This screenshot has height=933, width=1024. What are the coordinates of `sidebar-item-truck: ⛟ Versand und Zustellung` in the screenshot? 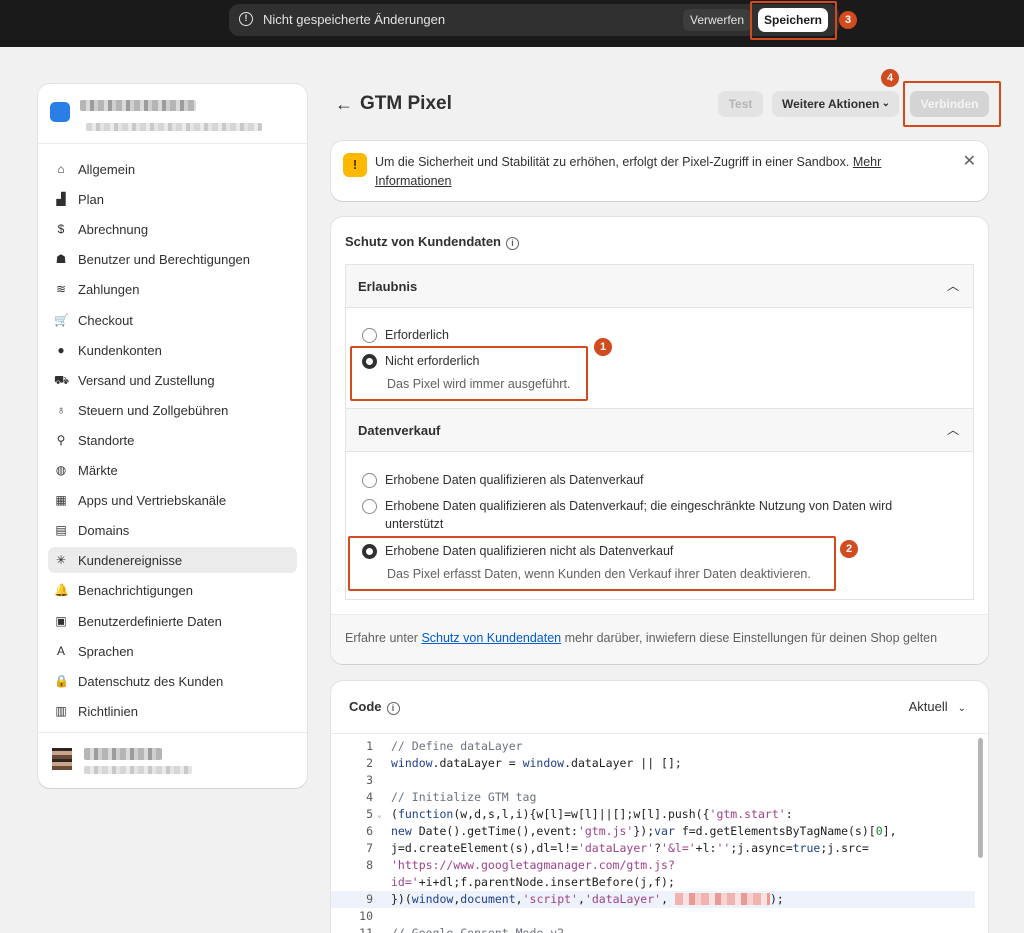 It's located at (172, 380).